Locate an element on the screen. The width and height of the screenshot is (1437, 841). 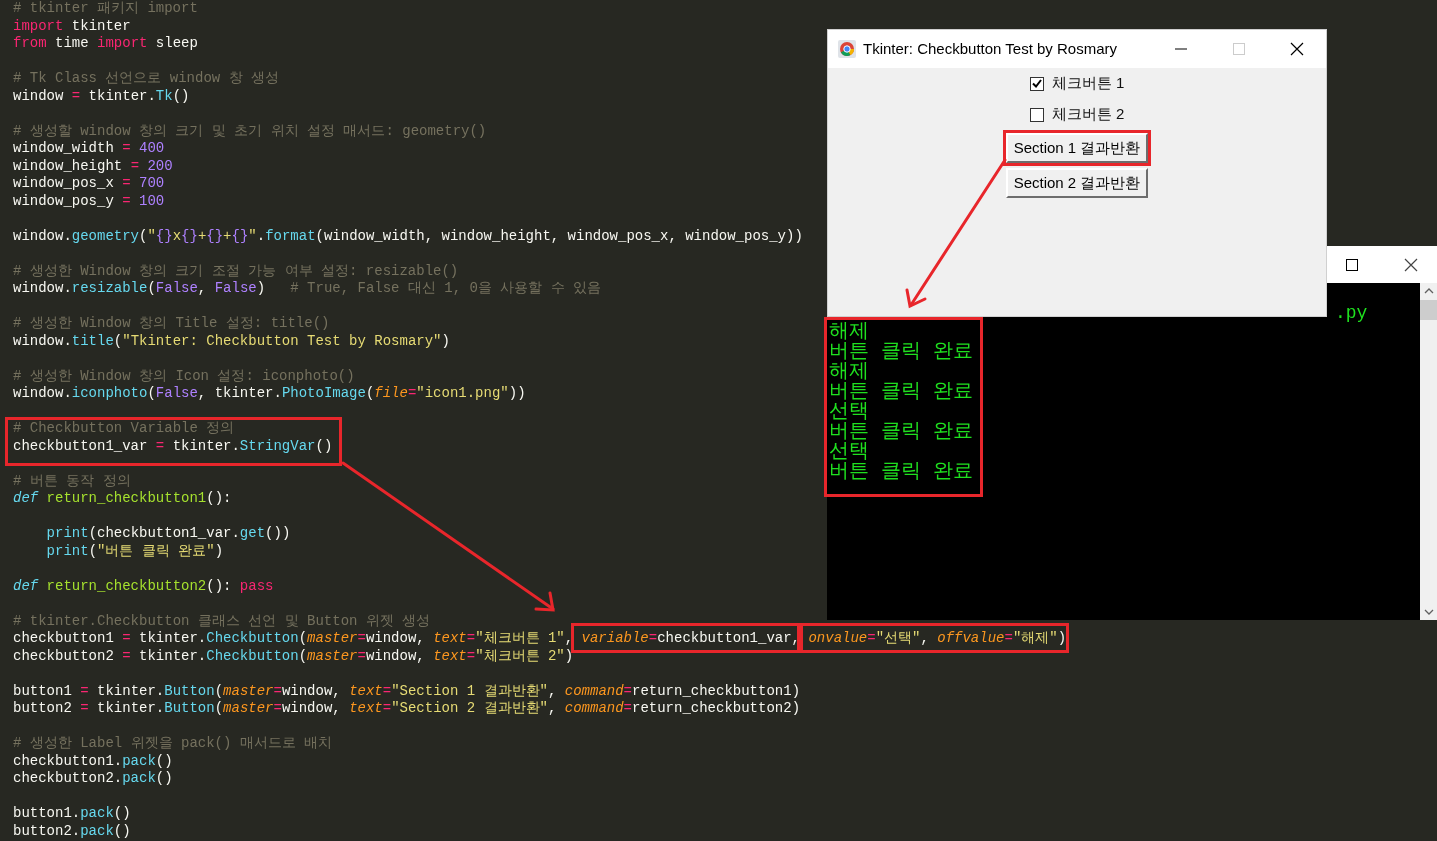
code-line: window.geometry("{}x{}+{}+{}".format(window_width, window_height, window_pos_x, window_pos_y)) is located at coordinates (407, 236).